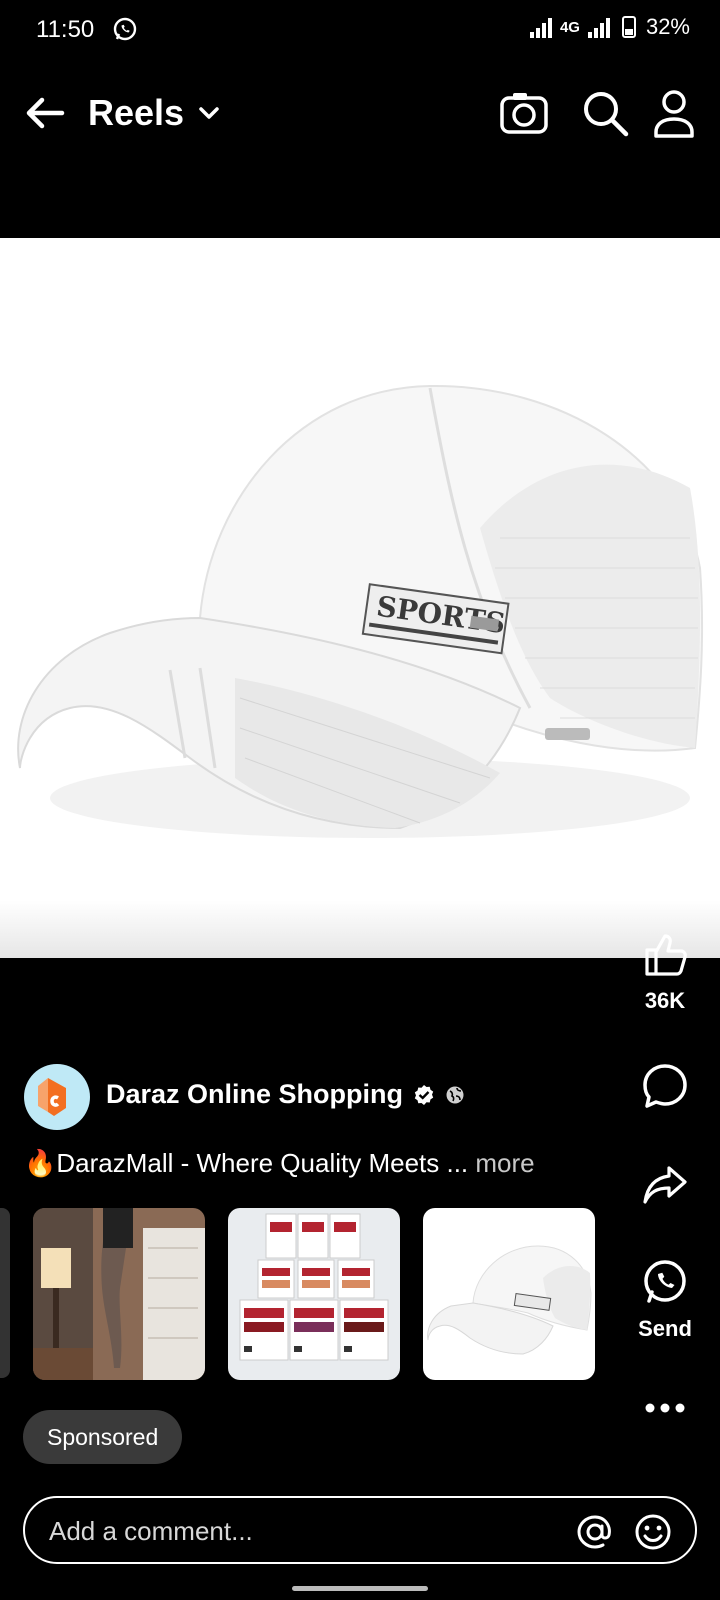 Image resolution: width=720 pixels, height=1600 pixels. I want to click on sponsored-label: Sponsored, so click(103, 1437).